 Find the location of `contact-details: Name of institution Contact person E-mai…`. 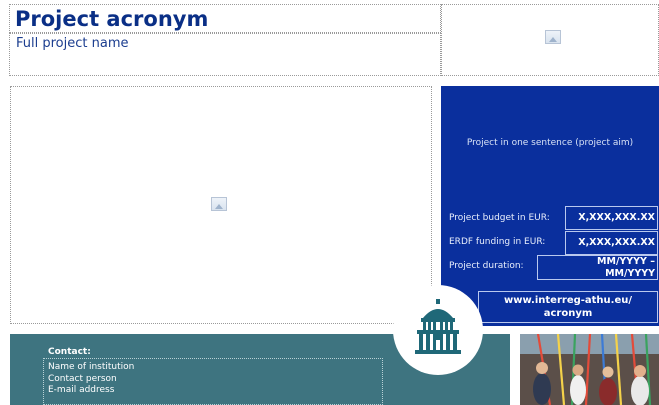

contact-details: Name of institution Contact person E-mai… is located at coordinates (213, 381).